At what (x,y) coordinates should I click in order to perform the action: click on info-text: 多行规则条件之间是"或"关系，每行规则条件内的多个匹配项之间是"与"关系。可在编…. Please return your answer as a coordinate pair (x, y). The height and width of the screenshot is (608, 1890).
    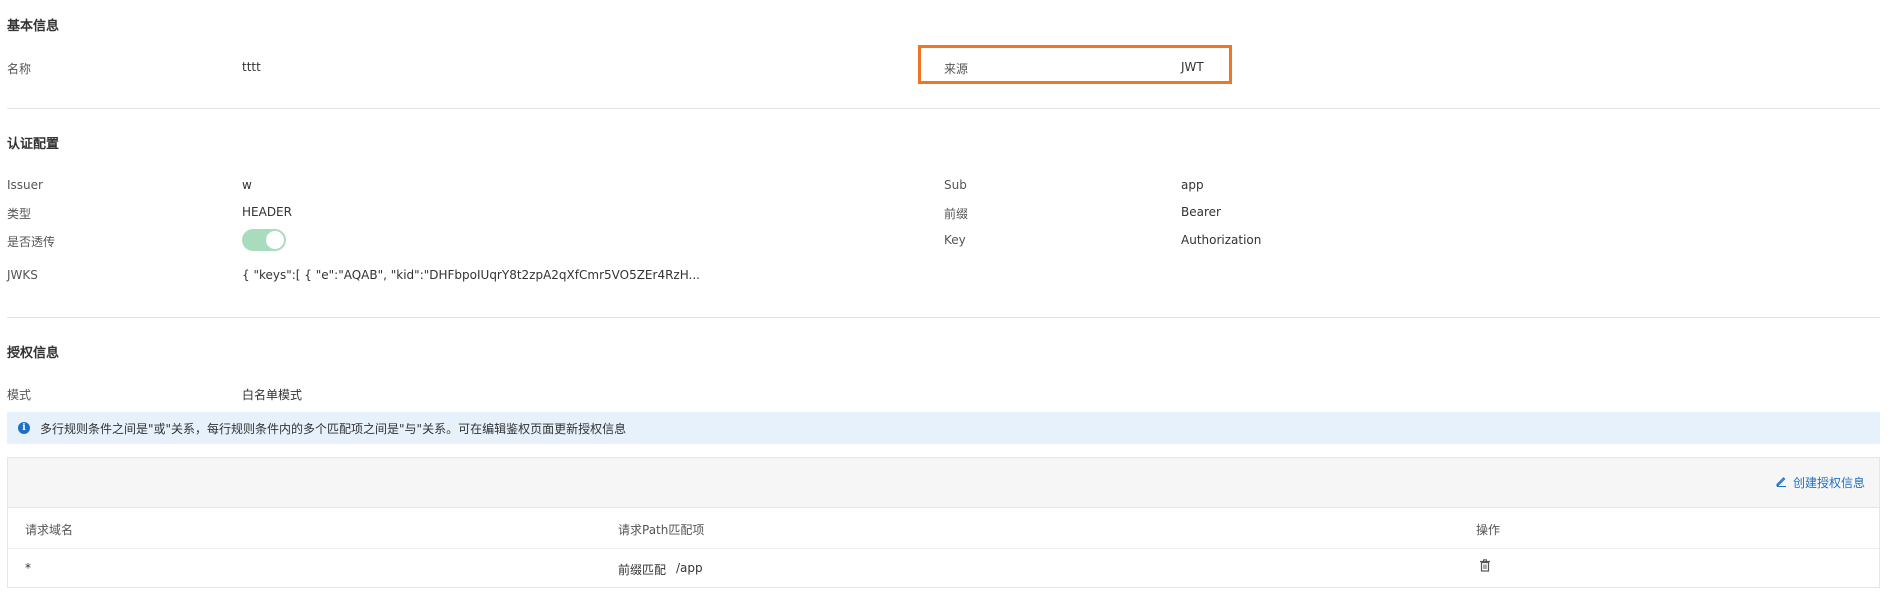
    Looking at the image, I should click on (333, 429).